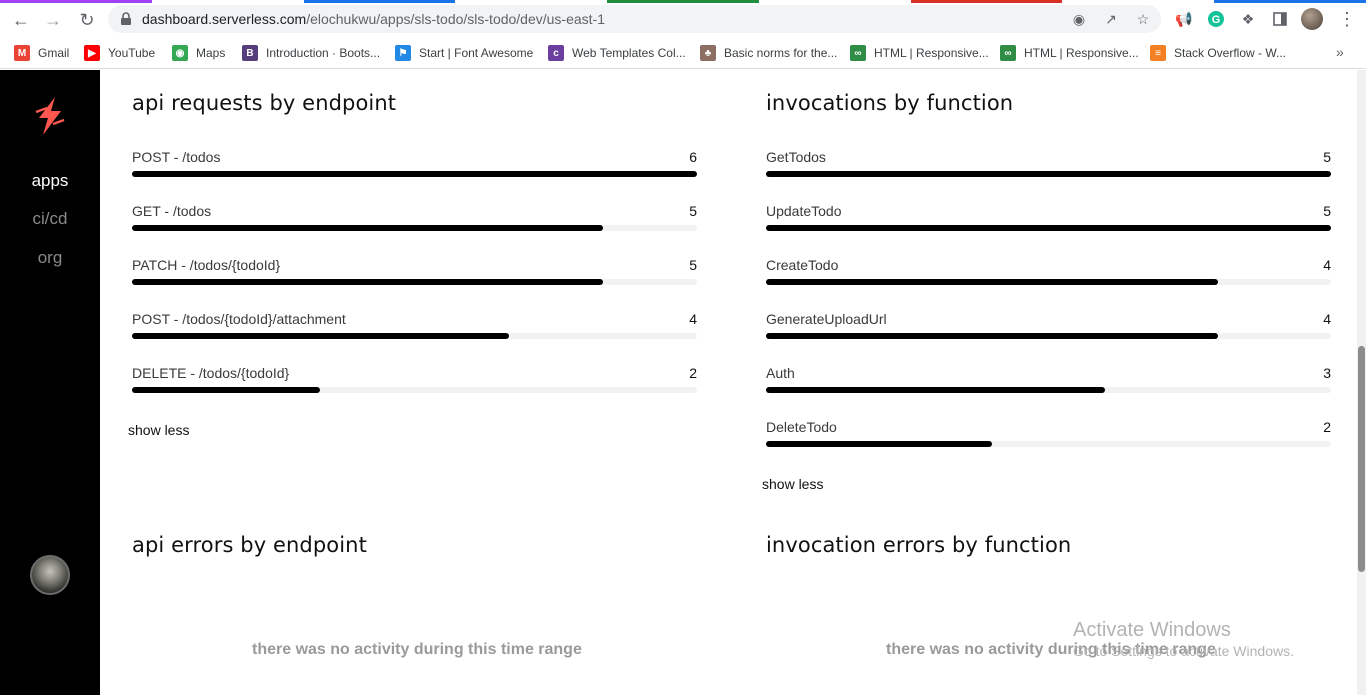 The width and height of the screenshot is (1366, 695). I want to click on app-sidebar: apps ci/cd org, so click(50, 382).